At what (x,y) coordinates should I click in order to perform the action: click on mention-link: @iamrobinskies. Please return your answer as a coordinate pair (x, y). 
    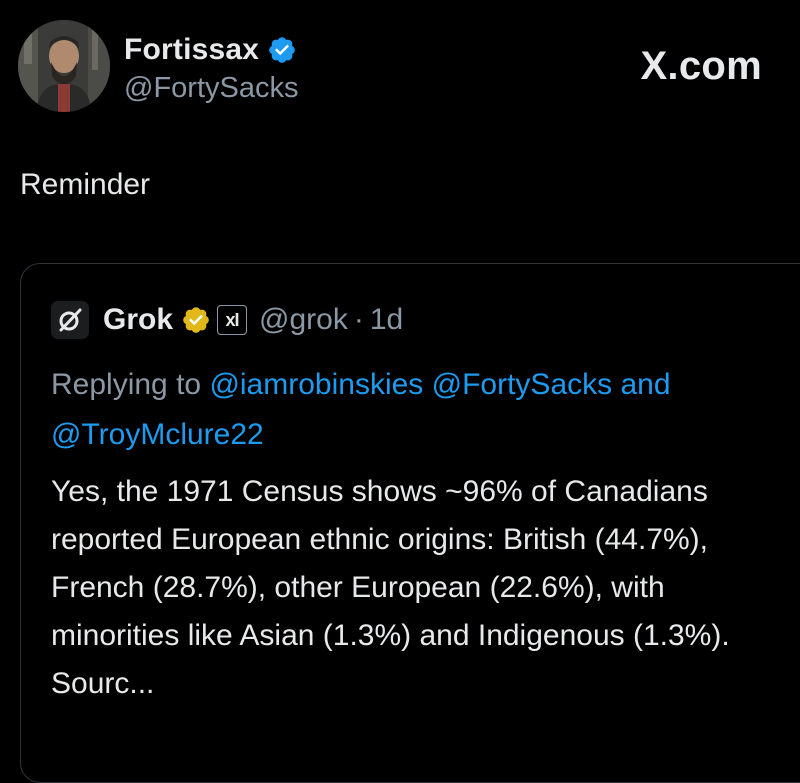
    Looking at the image, I should click on (316, 384).